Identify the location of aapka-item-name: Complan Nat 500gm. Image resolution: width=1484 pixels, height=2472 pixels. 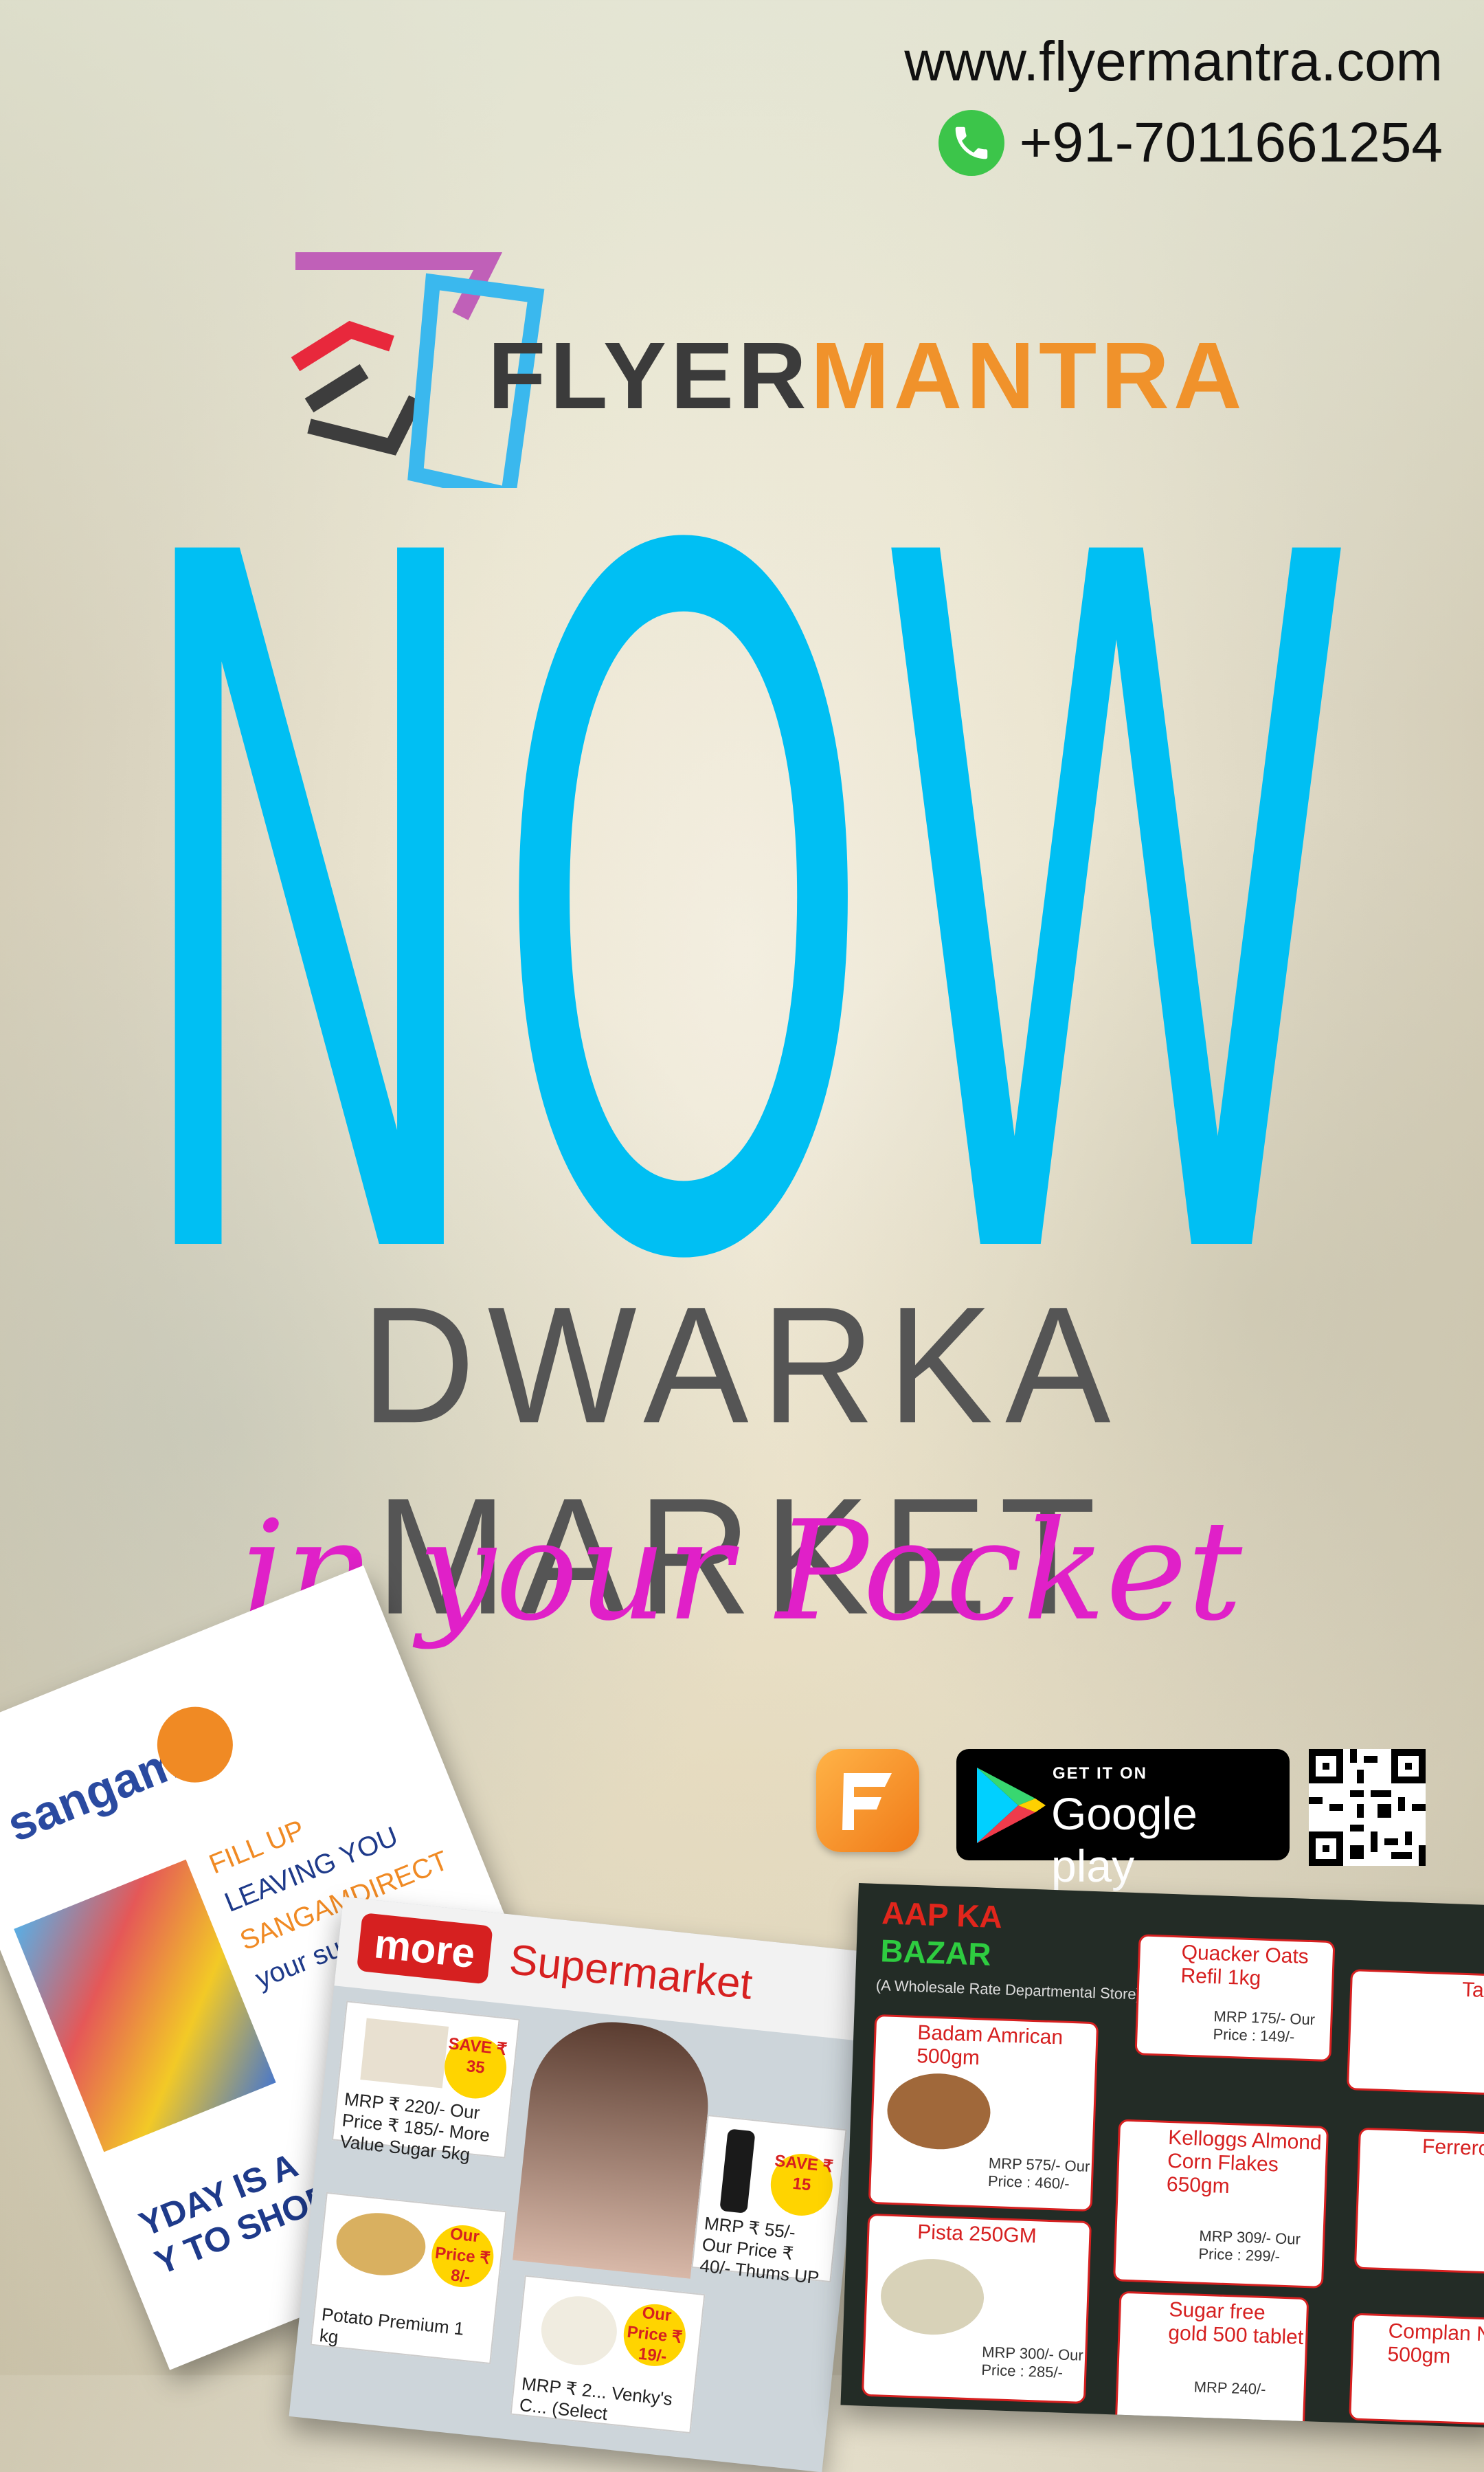
(1435, 2343).